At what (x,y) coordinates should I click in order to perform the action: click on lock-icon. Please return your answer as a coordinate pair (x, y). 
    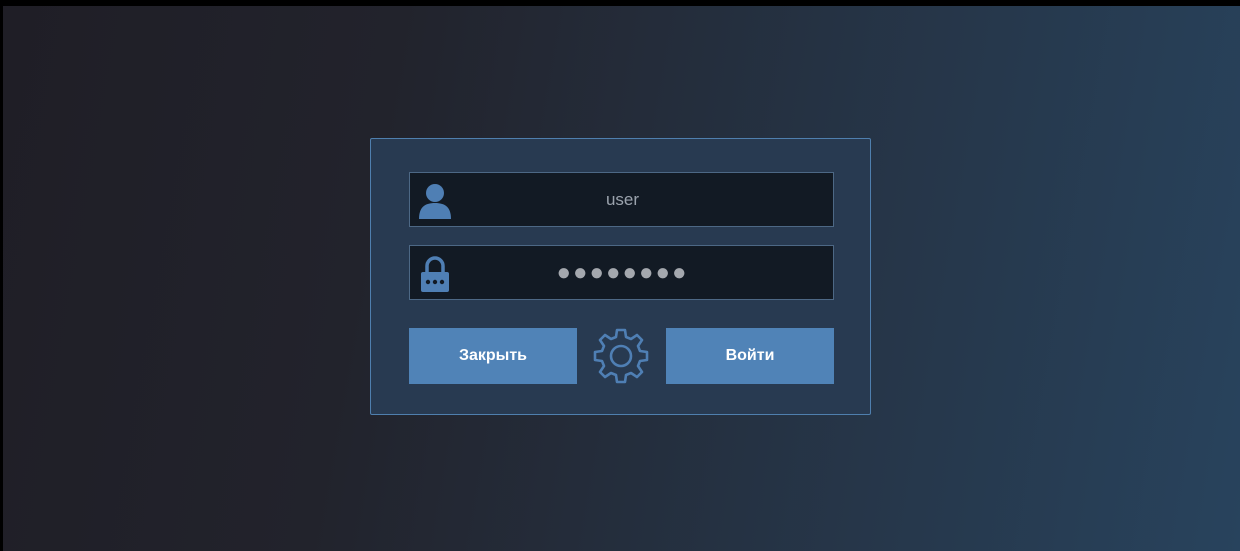
    Looking at the image, I should click on (435, 274).